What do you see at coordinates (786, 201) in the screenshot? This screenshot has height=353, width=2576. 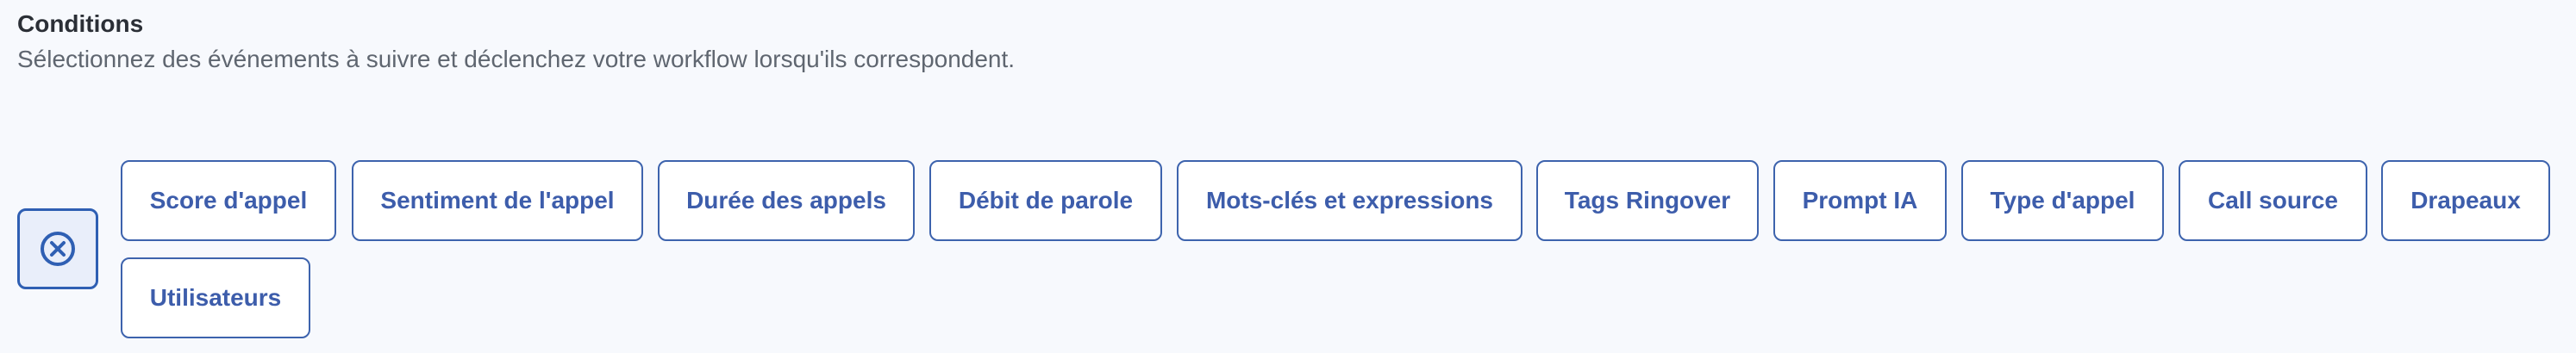 I see `condition-option-duration: Durée des appels` at bounding box center [786, 201].